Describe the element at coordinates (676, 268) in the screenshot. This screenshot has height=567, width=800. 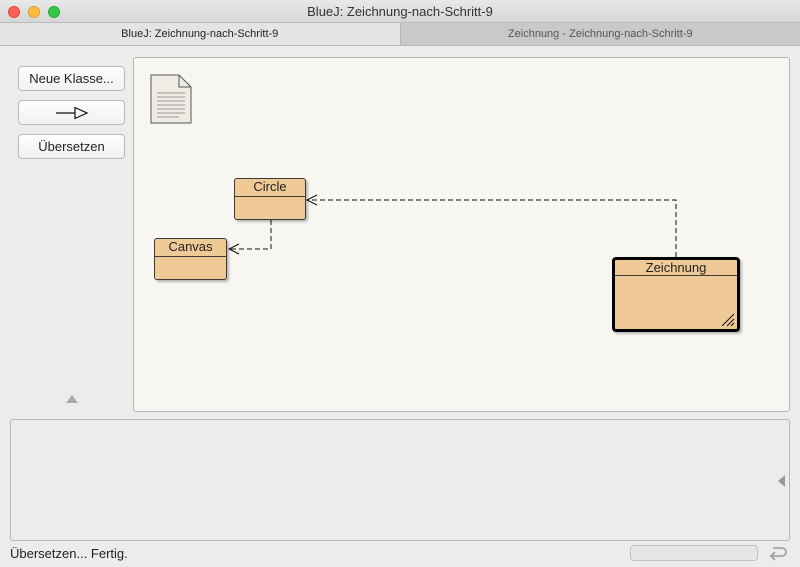
I see `class-name: Zeichnung` at that location.